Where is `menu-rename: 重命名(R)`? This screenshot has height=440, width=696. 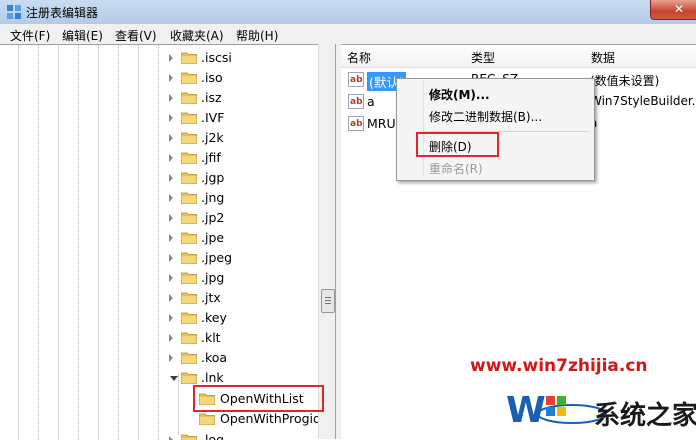 menu-rename: 重命名(R) is located at coordinates (456, 168).